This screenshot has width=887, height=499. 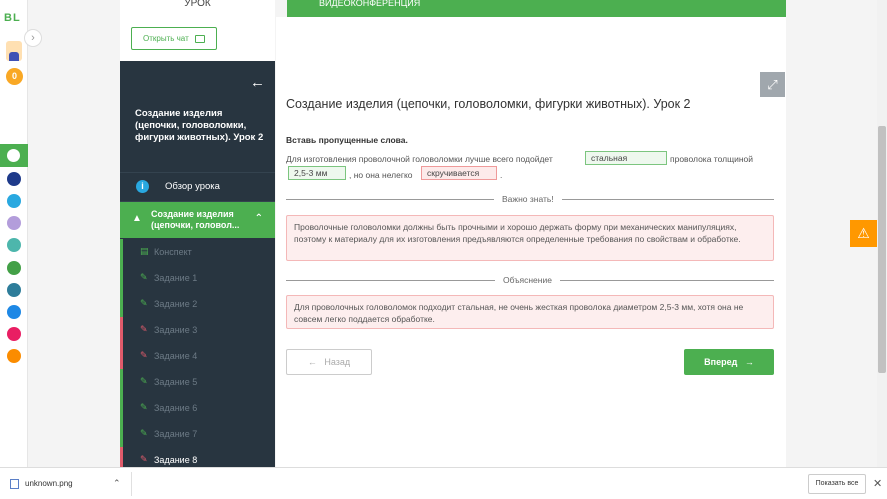 I want to click on sidebar-item-task: ✎ Задание 5, so click(x=197, y=382).